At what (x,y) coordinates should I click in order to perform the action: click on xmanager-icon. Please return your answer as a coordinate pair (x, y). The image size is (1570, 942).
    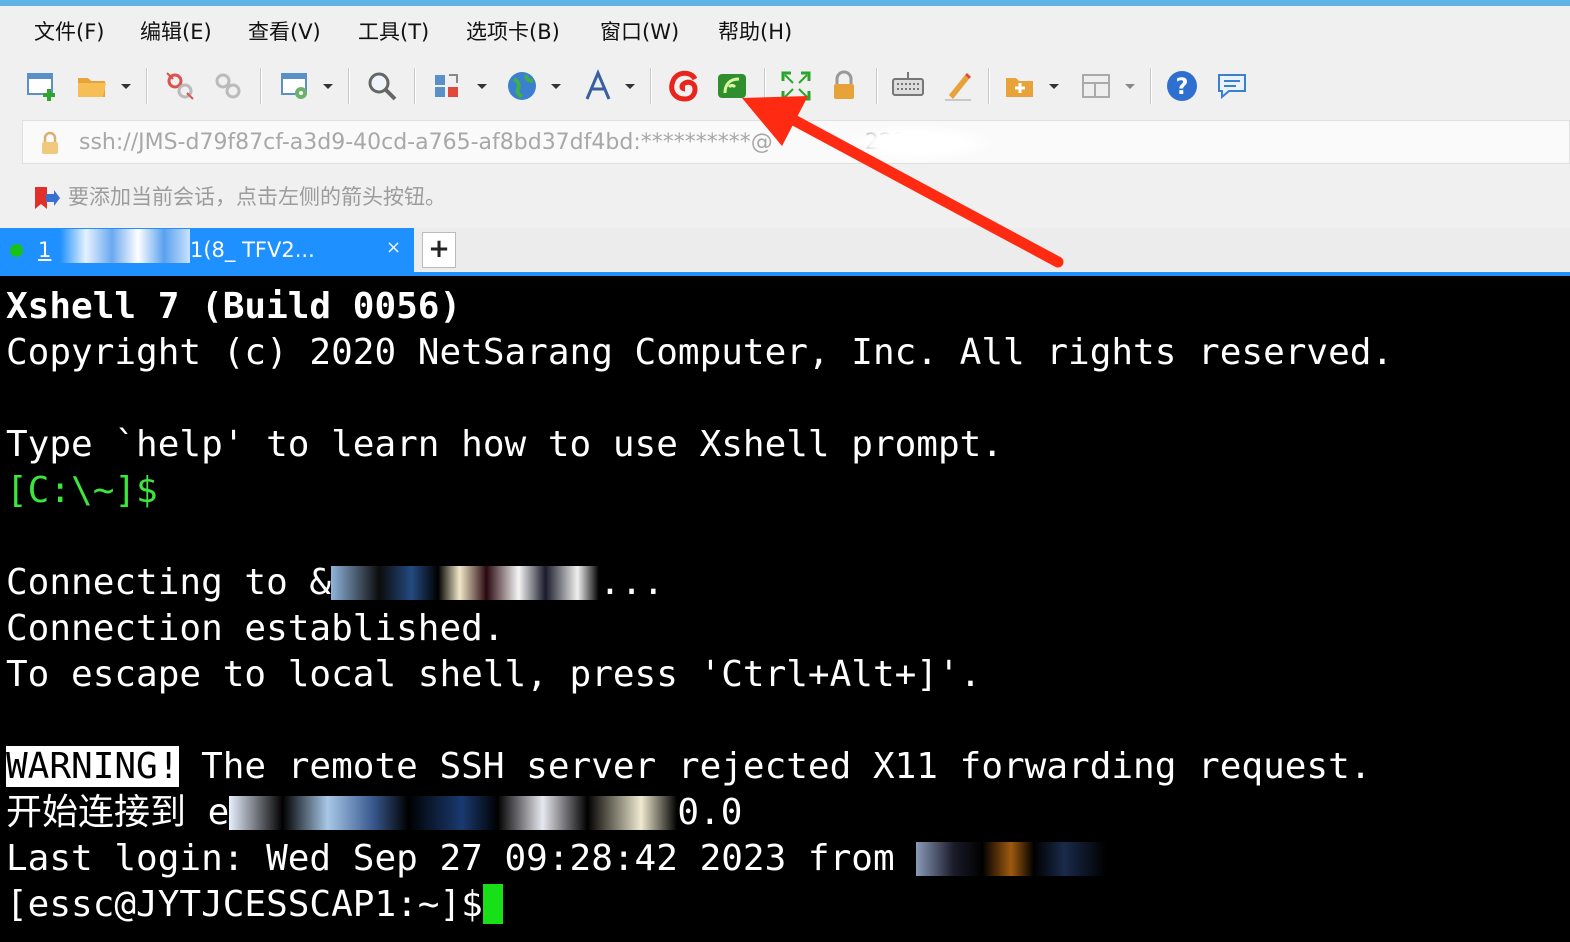
    Looking at the image, I should click on (732, 86).